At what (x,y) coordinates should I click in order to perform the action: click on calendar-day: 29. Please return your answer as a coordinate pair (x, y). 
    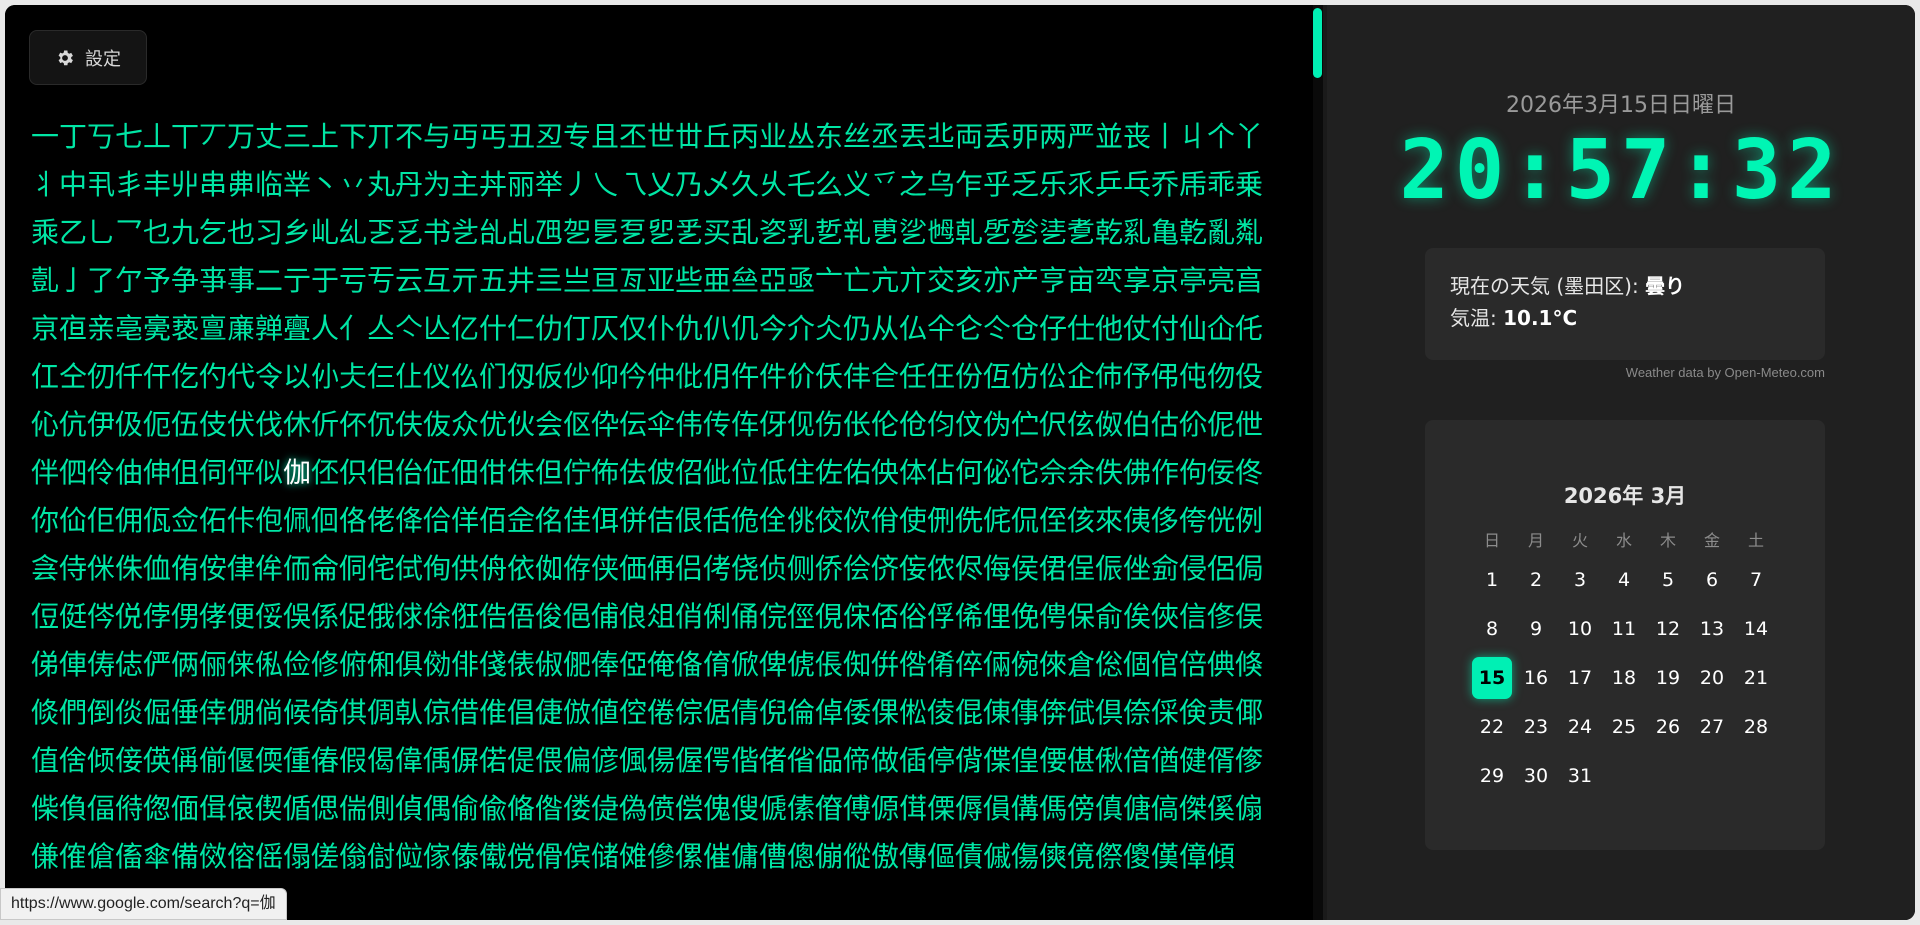
    Looking at the image, I should click on (1492, 776).